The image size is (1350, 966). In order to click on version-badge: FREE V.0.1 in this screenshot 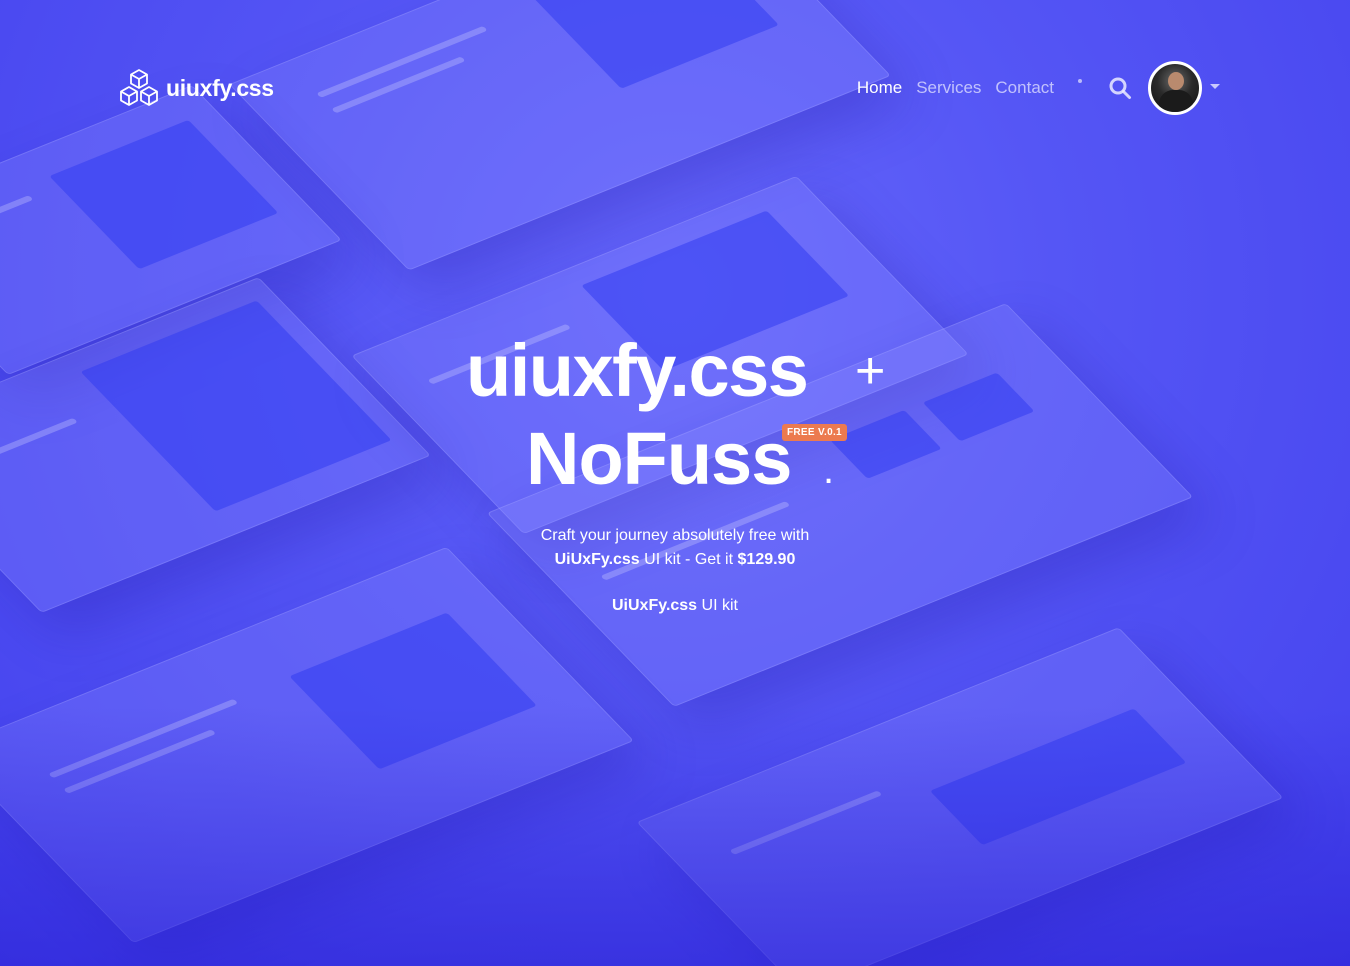, I will do `click(814, 432)`.